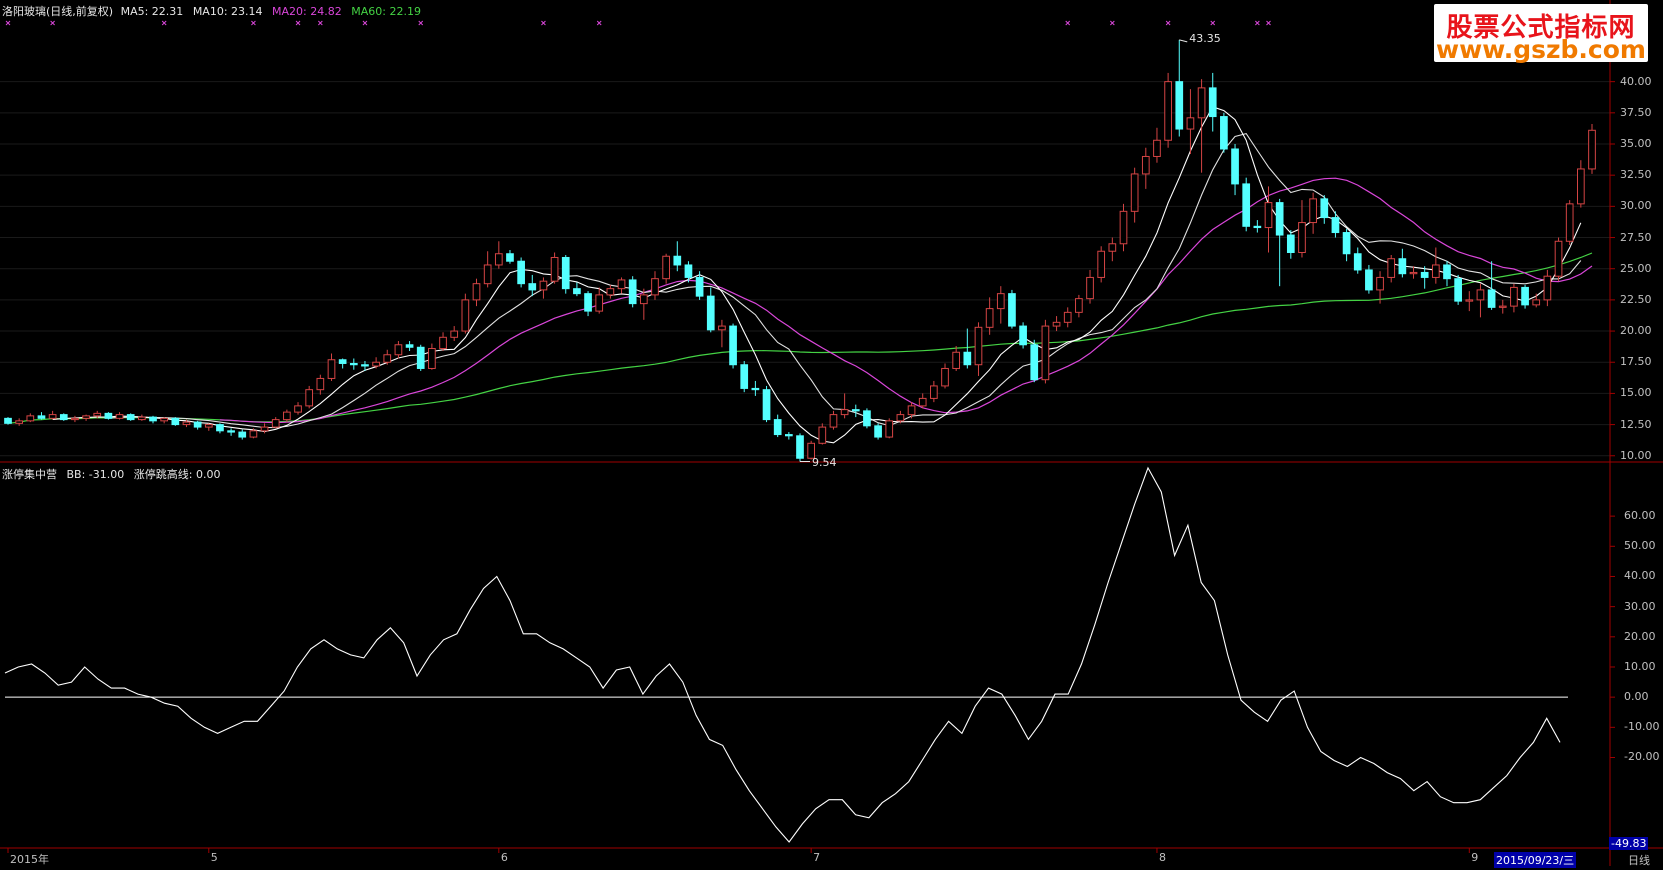 This screenshot has width=1663, height=870. Describe the element at coordinates (1636, 175) in the screenshot. I see `upper-y-tick-label: 32.50` at that location.